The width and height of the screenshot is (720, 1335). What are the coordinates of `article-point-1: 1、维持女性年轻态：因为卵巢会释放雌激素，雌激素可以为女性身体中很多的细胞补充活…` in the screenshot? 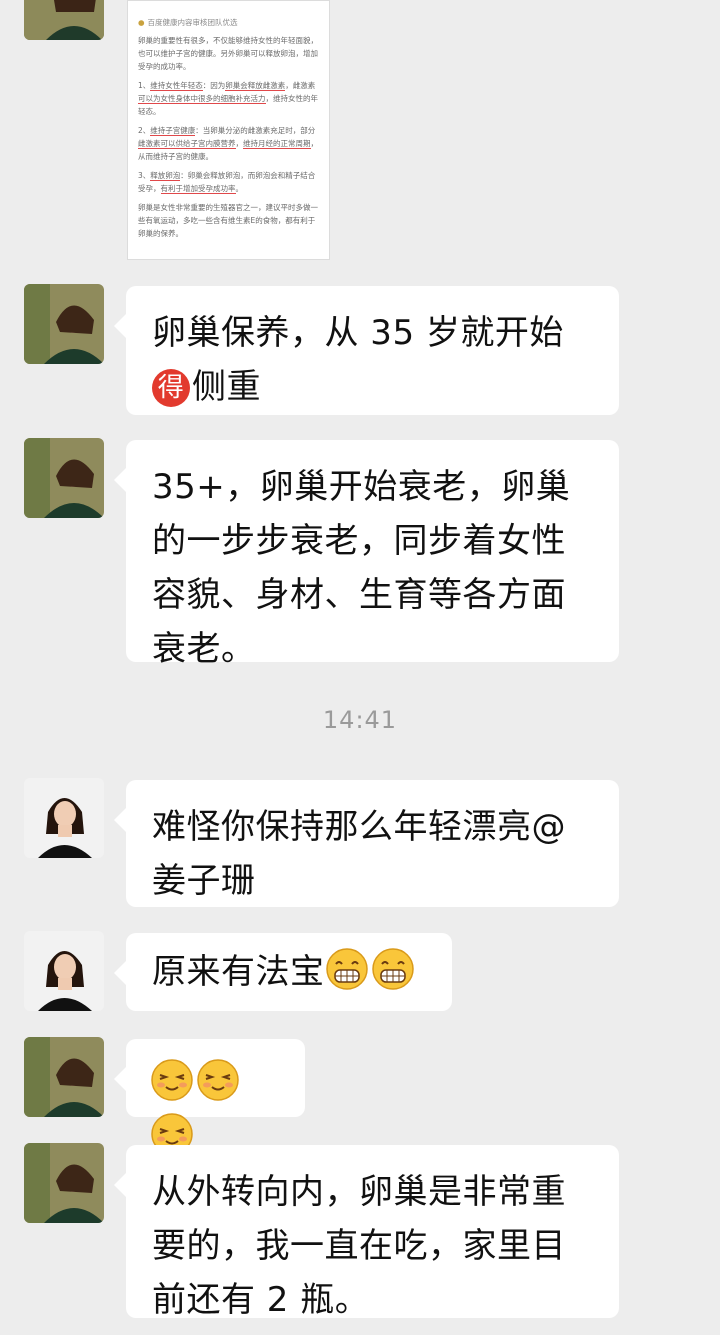 It's located at (228, 98).